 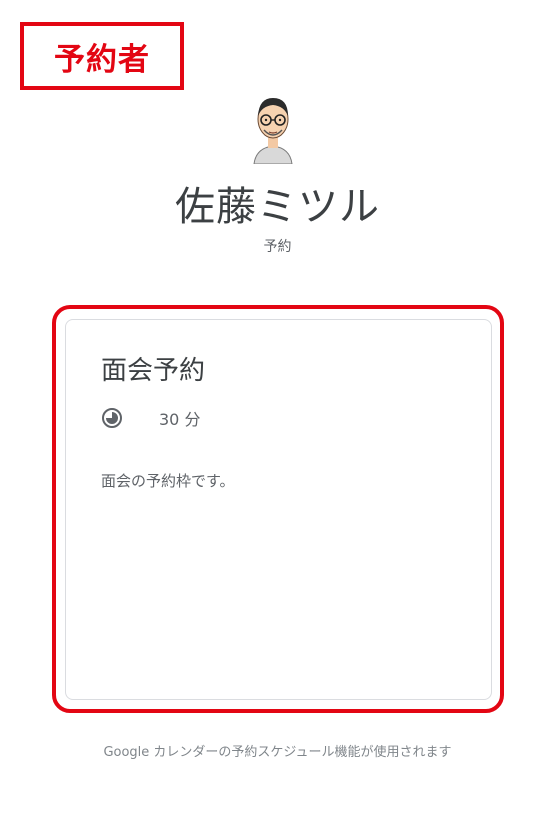 What do you see at coordinates (277, 752) in the screenshot?
I see `footer-note: Google カレンダーの予約スケジュール機能が使用されます` at bounding box center [277, 752].